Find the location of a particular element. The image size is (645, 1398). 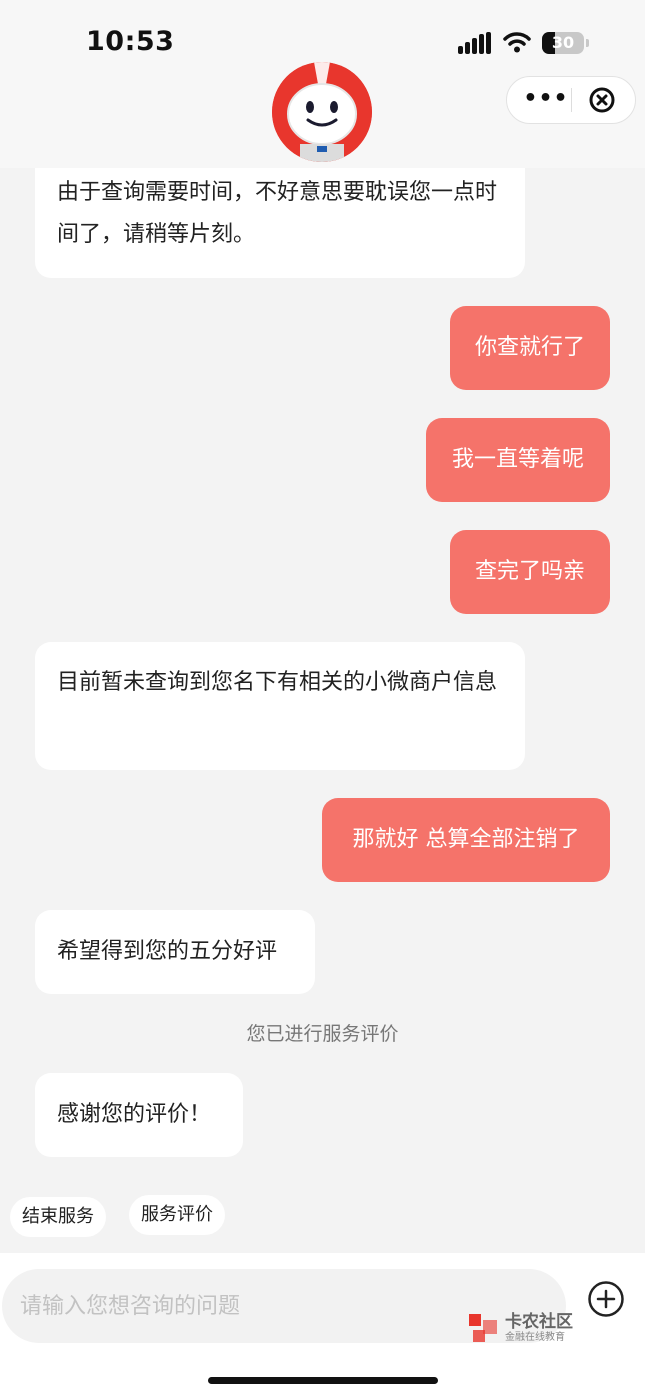

watermark-logo: 卡农社区 金融在线教育 is located at coordinates (540, 1327).